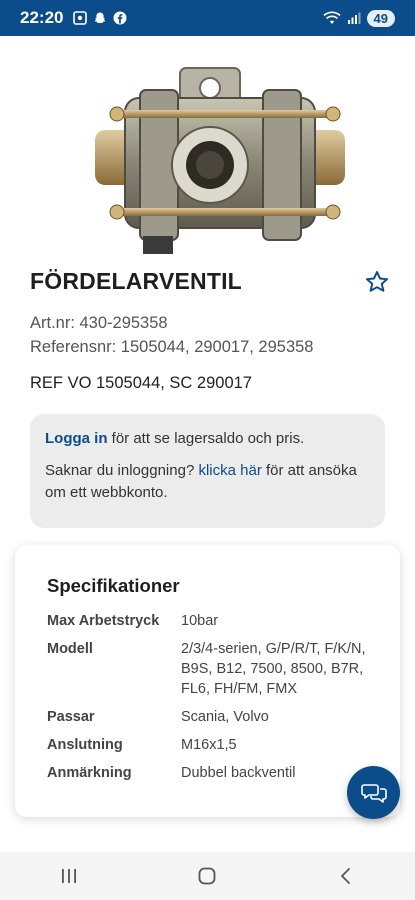  What do you see at coordinates (238, 773) in the screenshot?
I see `spec-value: Dubbel backventil` at bounding box center [238, 773].